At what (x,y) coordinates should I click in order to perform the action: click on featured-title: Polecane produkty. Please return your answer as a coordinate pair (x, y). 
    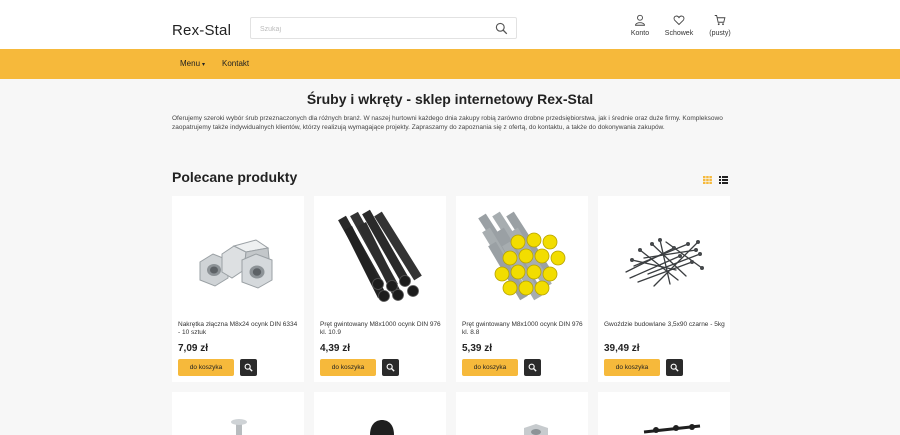
    Looking at the image, I should click on (235, 177).